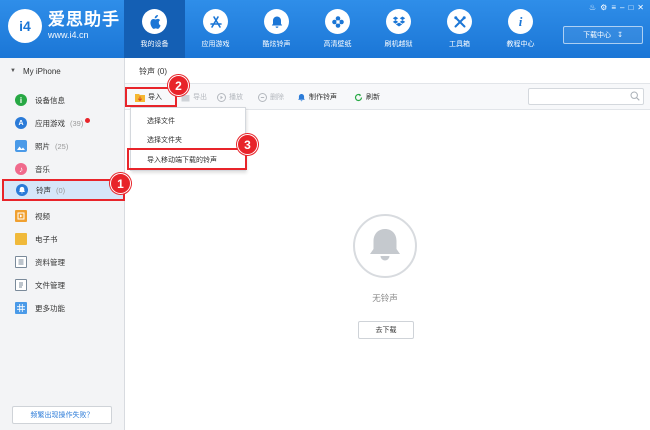 The image size is (650, 430). What do you see at coordinates (21, 239) in the screenshot?
I see `book-icon` at bounding box center [21, 239].